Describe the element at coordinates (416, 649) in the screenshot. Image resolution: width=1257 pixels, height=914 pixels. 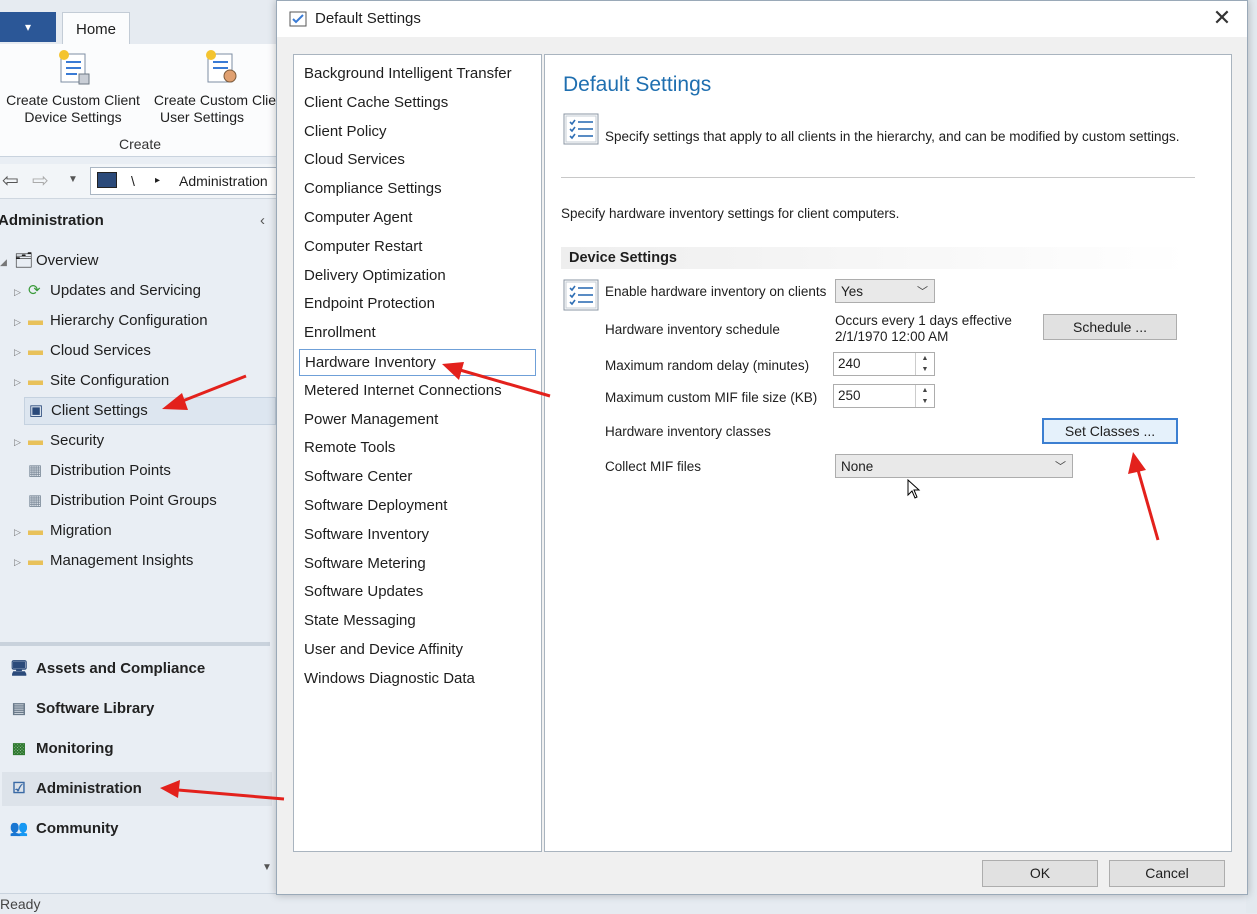
I see `category-user-and-device-affinity: User and Device Affinity` at that location.